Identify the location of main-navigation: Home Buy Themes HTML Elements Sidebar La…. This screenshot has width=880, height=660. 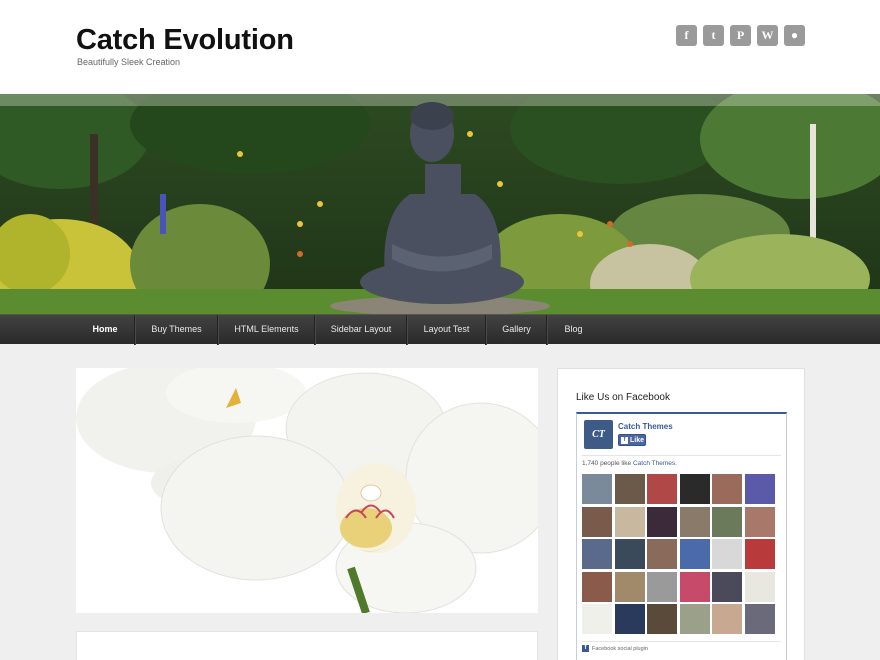
(440, 329).